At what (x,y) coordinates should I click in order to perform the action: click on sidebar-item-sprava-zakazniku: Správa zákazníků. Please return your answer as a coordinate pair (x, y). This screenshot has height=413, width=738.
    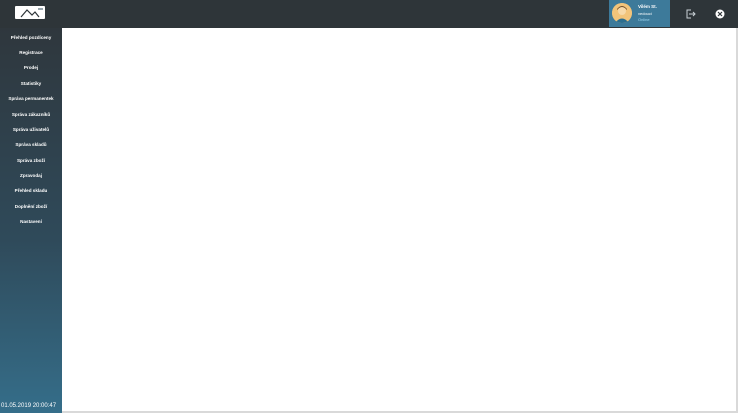
    Looking at the image, I should click on (31, 114).